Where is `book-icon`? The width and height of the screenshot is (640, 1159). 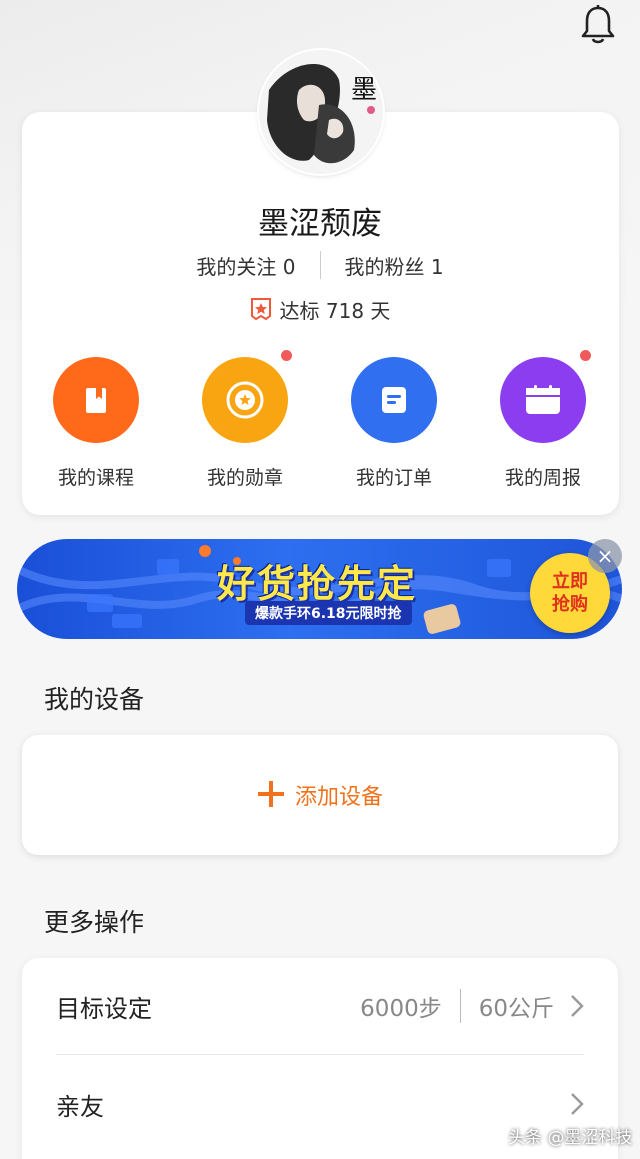
book-icon is located at coordinates (96, 400).